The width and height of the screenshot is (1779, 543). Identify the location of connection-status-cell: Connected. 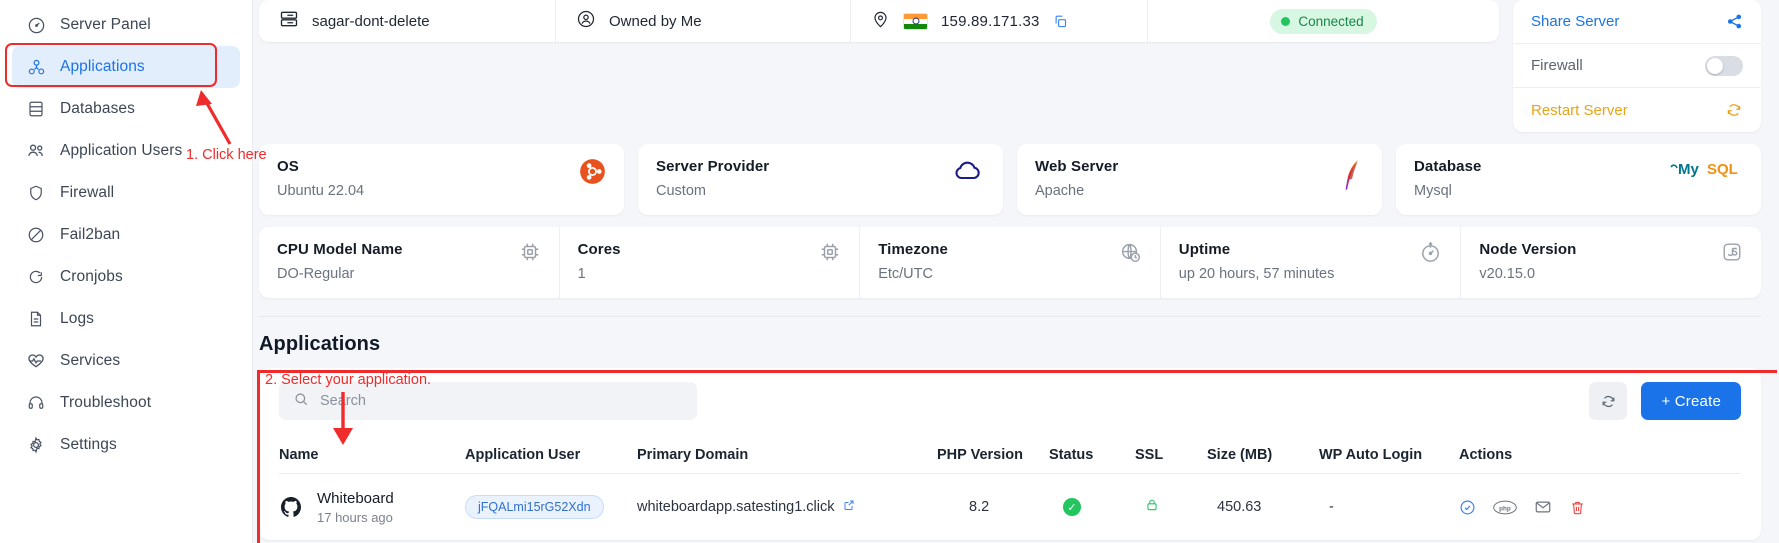
(1323, 21).